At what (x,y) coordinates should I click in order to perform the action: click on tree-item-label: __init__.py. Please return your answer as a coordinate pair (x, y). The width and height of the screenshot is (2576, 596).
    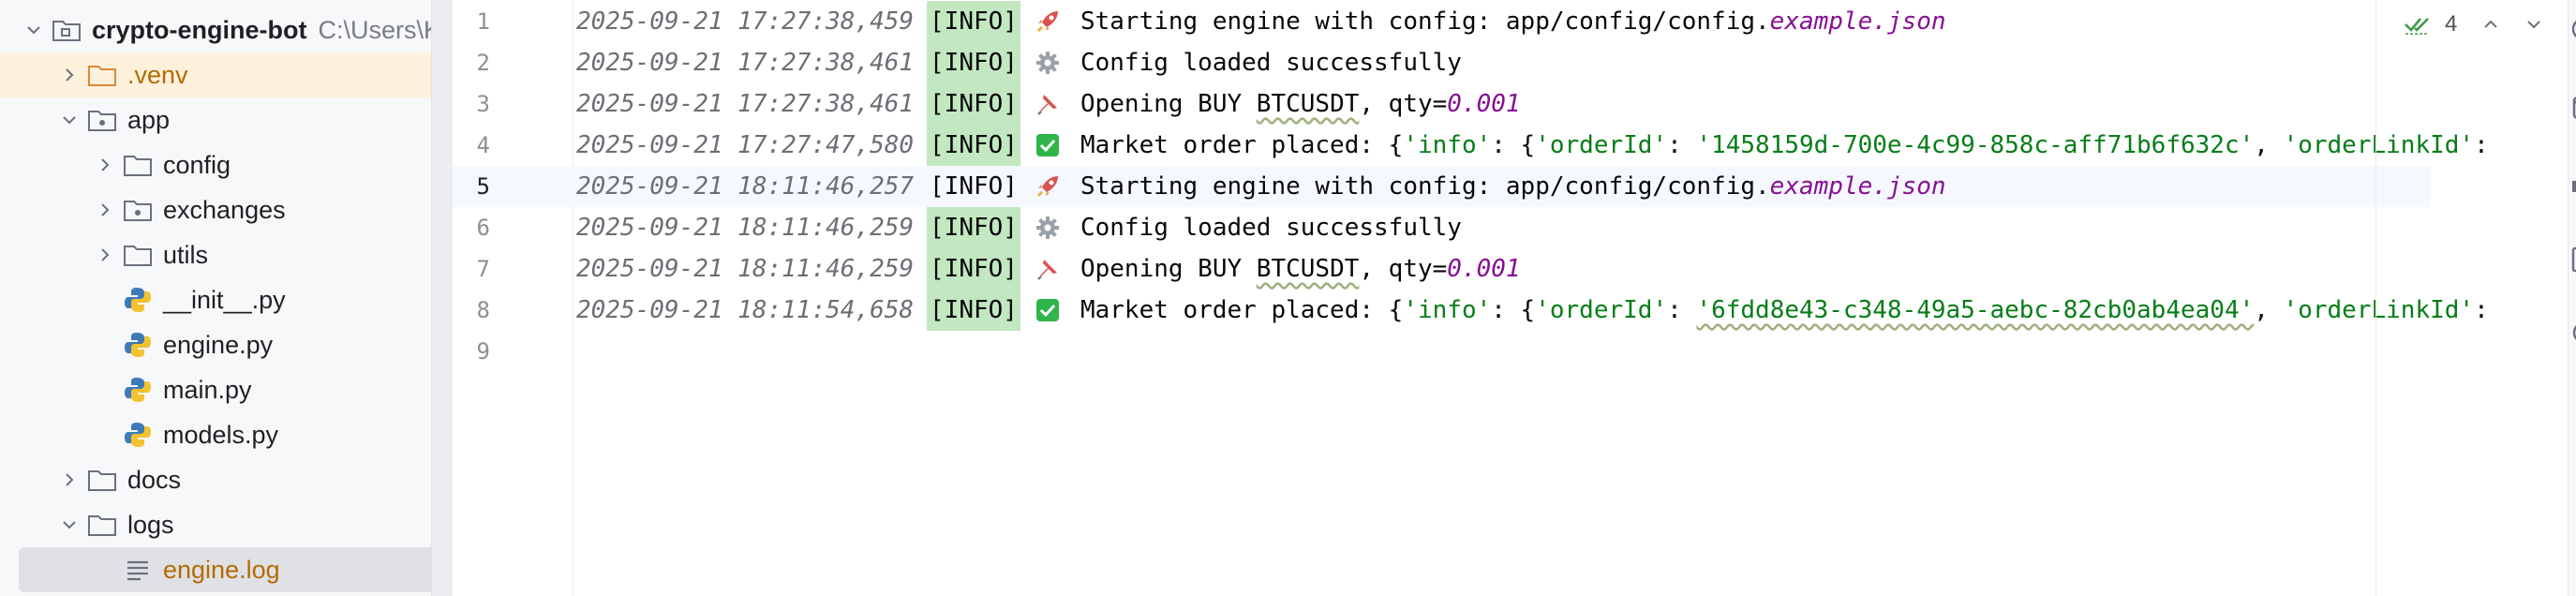
    Looking at the image, I should click on (224, 299).